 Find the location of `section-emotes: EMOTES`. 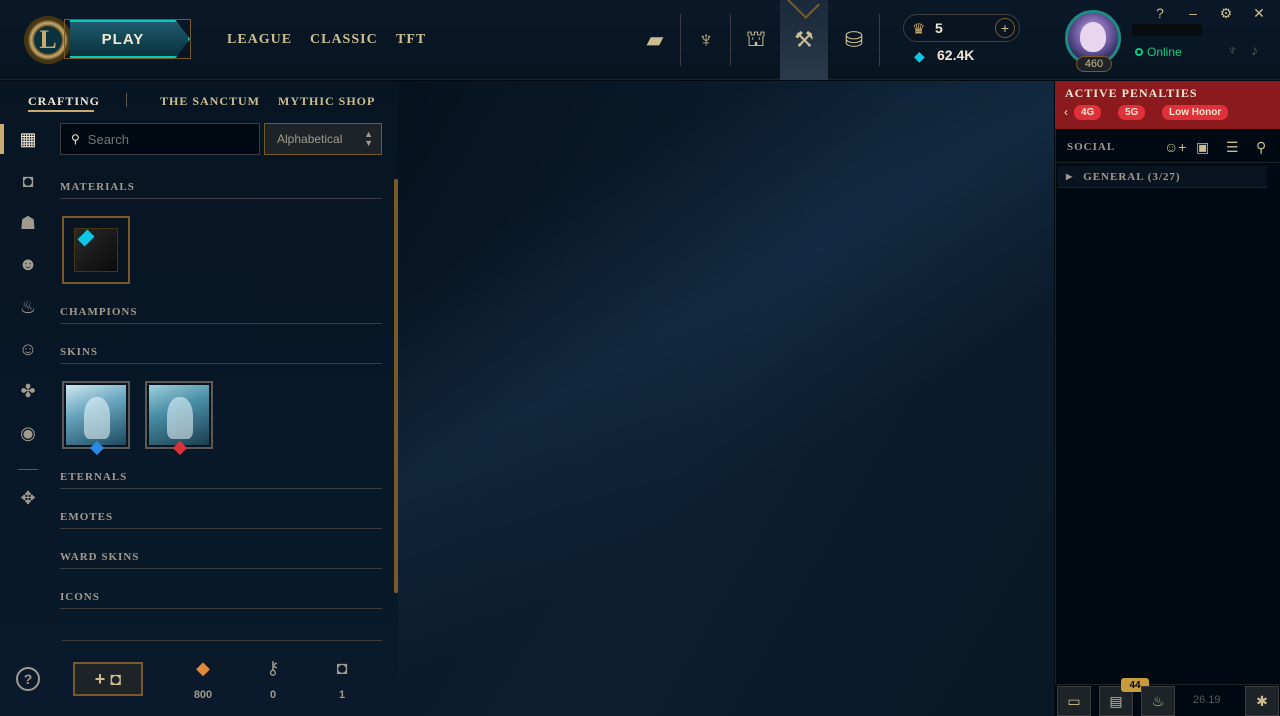

section-emotes: EMOTES is located at coordinates (221, 520).